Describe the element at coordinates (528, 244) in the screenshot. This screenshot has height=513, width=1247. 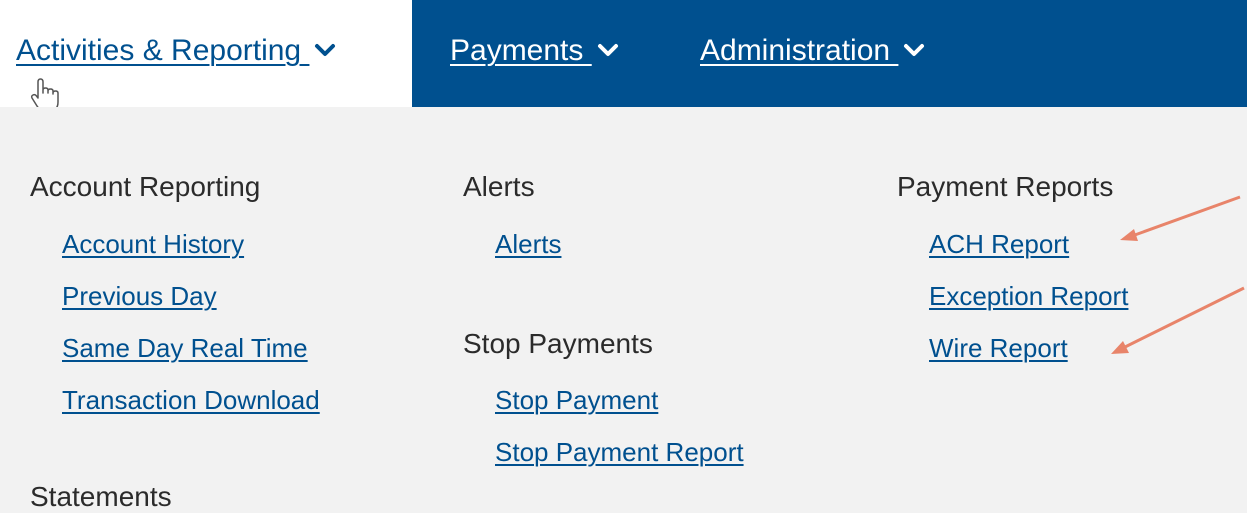
I see `link-alerts: Alerts` at that location.